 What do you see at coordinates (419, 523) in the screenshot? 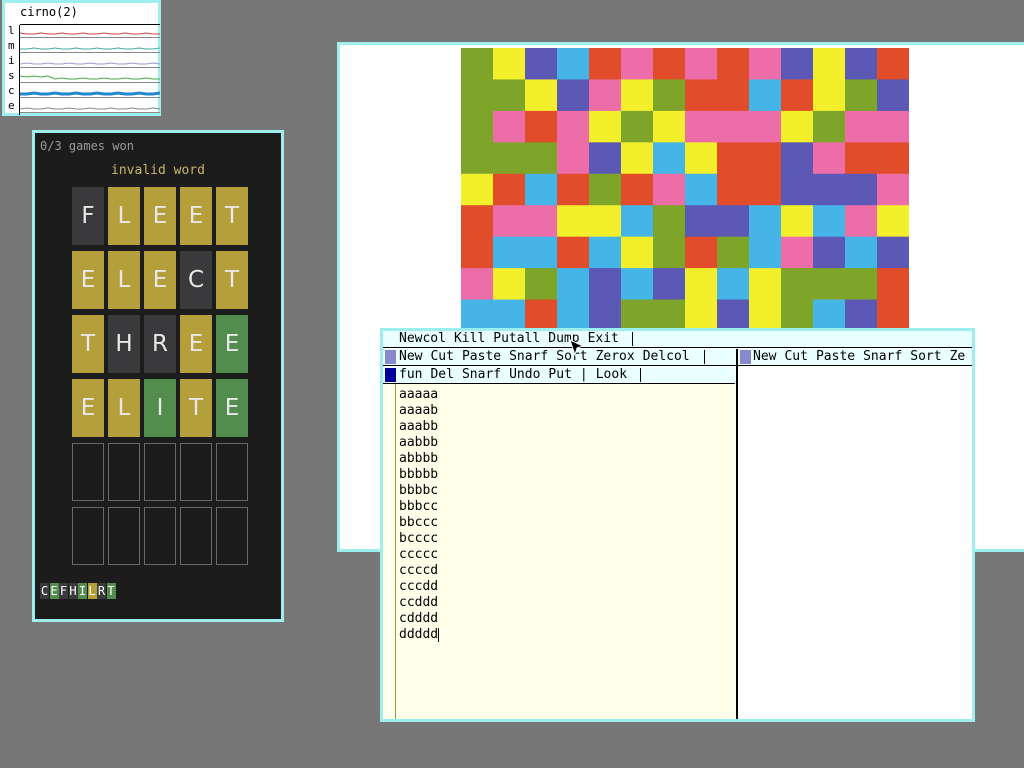
I see `text-line: bbccc` at bounding box center [419, 523].